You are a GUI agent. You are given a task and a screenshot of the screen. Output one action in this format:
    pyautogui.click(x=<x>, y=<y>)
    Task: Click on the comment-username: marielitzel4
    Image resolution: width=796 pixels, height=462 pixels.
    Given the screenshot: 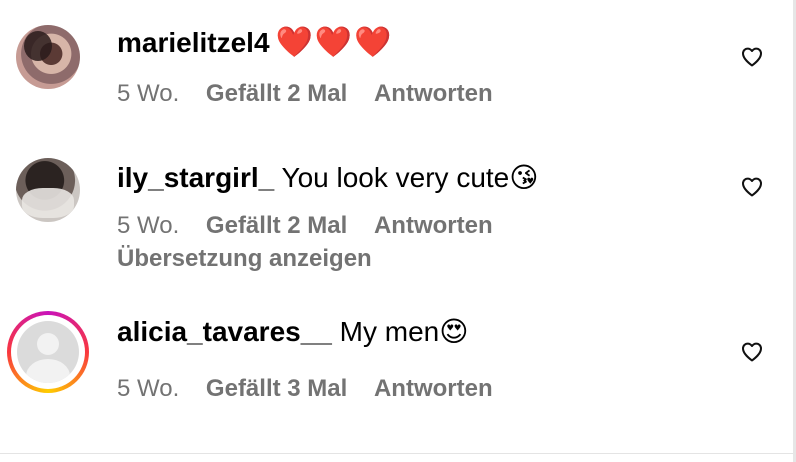 What is the action you would take?
    pyautogui.click(x=193, y=42)
    